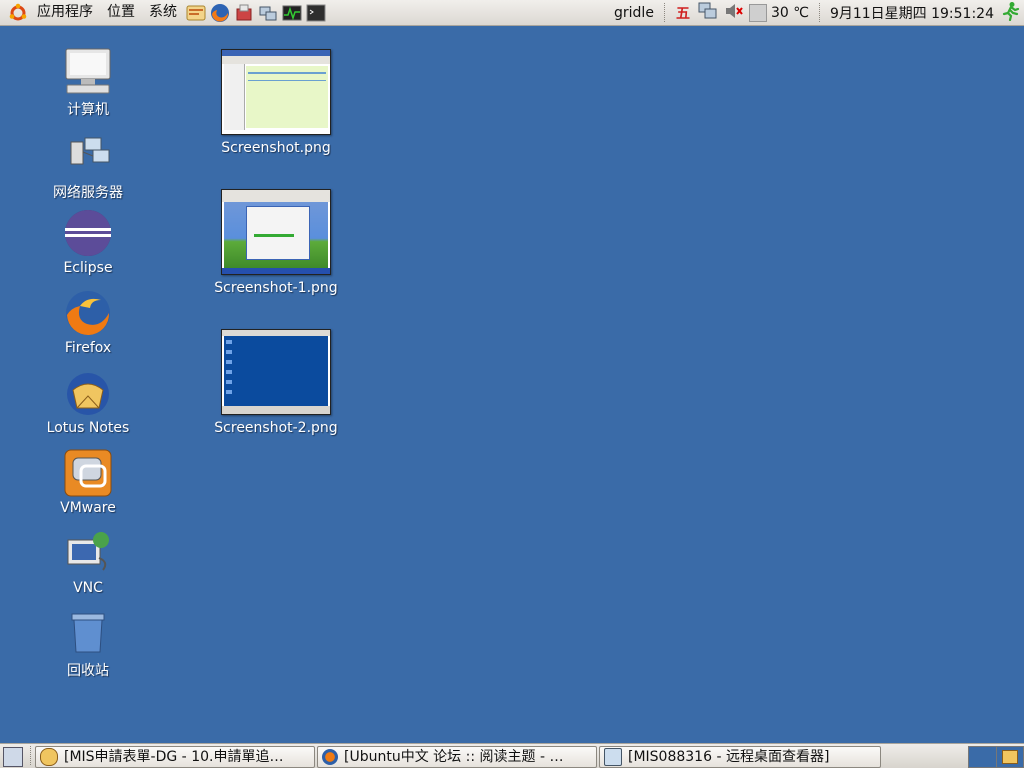 The width and height of the screenshot is (1024, 768). What do you see at coordinates (729, 757) in the screenshot?
I see `taskbar-item-label: [MIS088316 - 远程桌面查看器]` at bounding box center [729, 757].